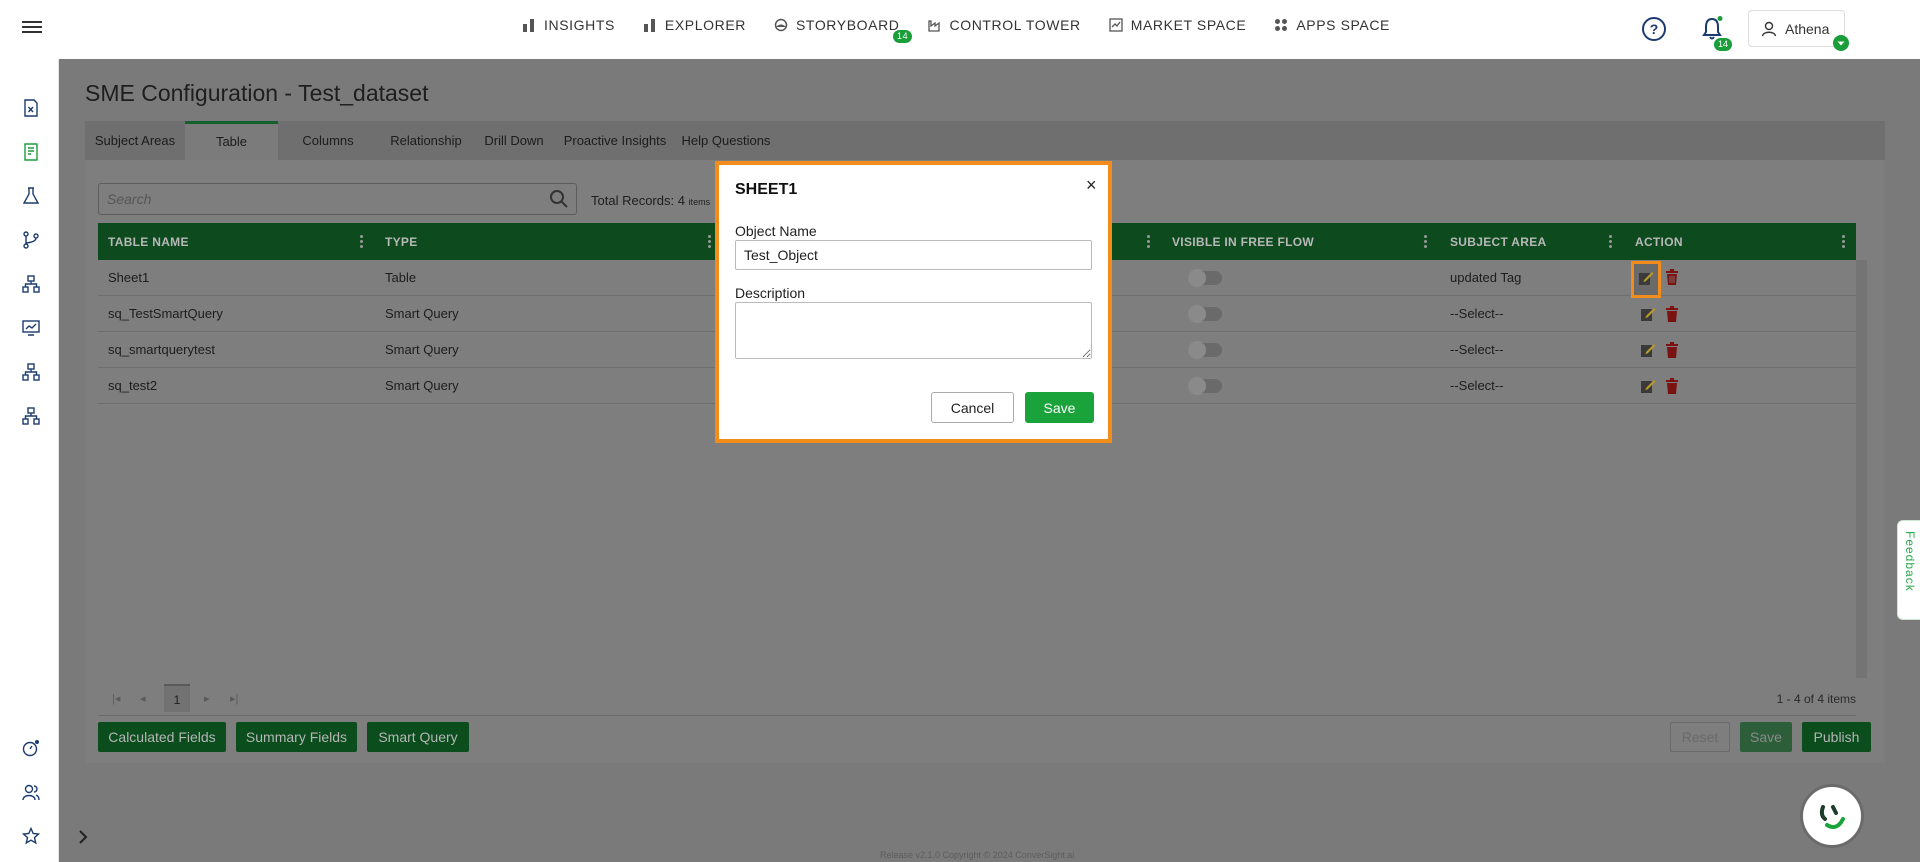  What do you see at coordinates (31, 328) in the screenshot?
I see `monitor-chart-icon` at bounding box center [31, 328].